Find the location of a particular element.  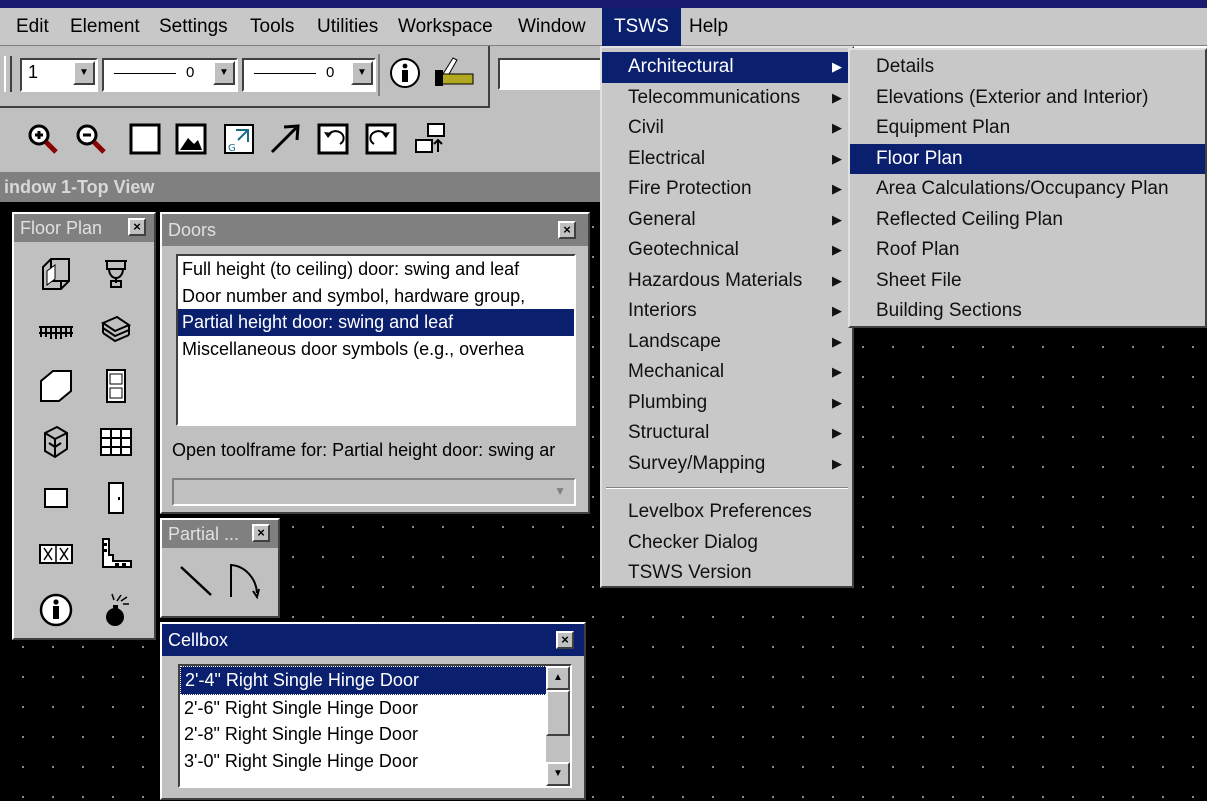

submenu-item-floor-plan: Floor Plan is located at coordinates (1027, 158).